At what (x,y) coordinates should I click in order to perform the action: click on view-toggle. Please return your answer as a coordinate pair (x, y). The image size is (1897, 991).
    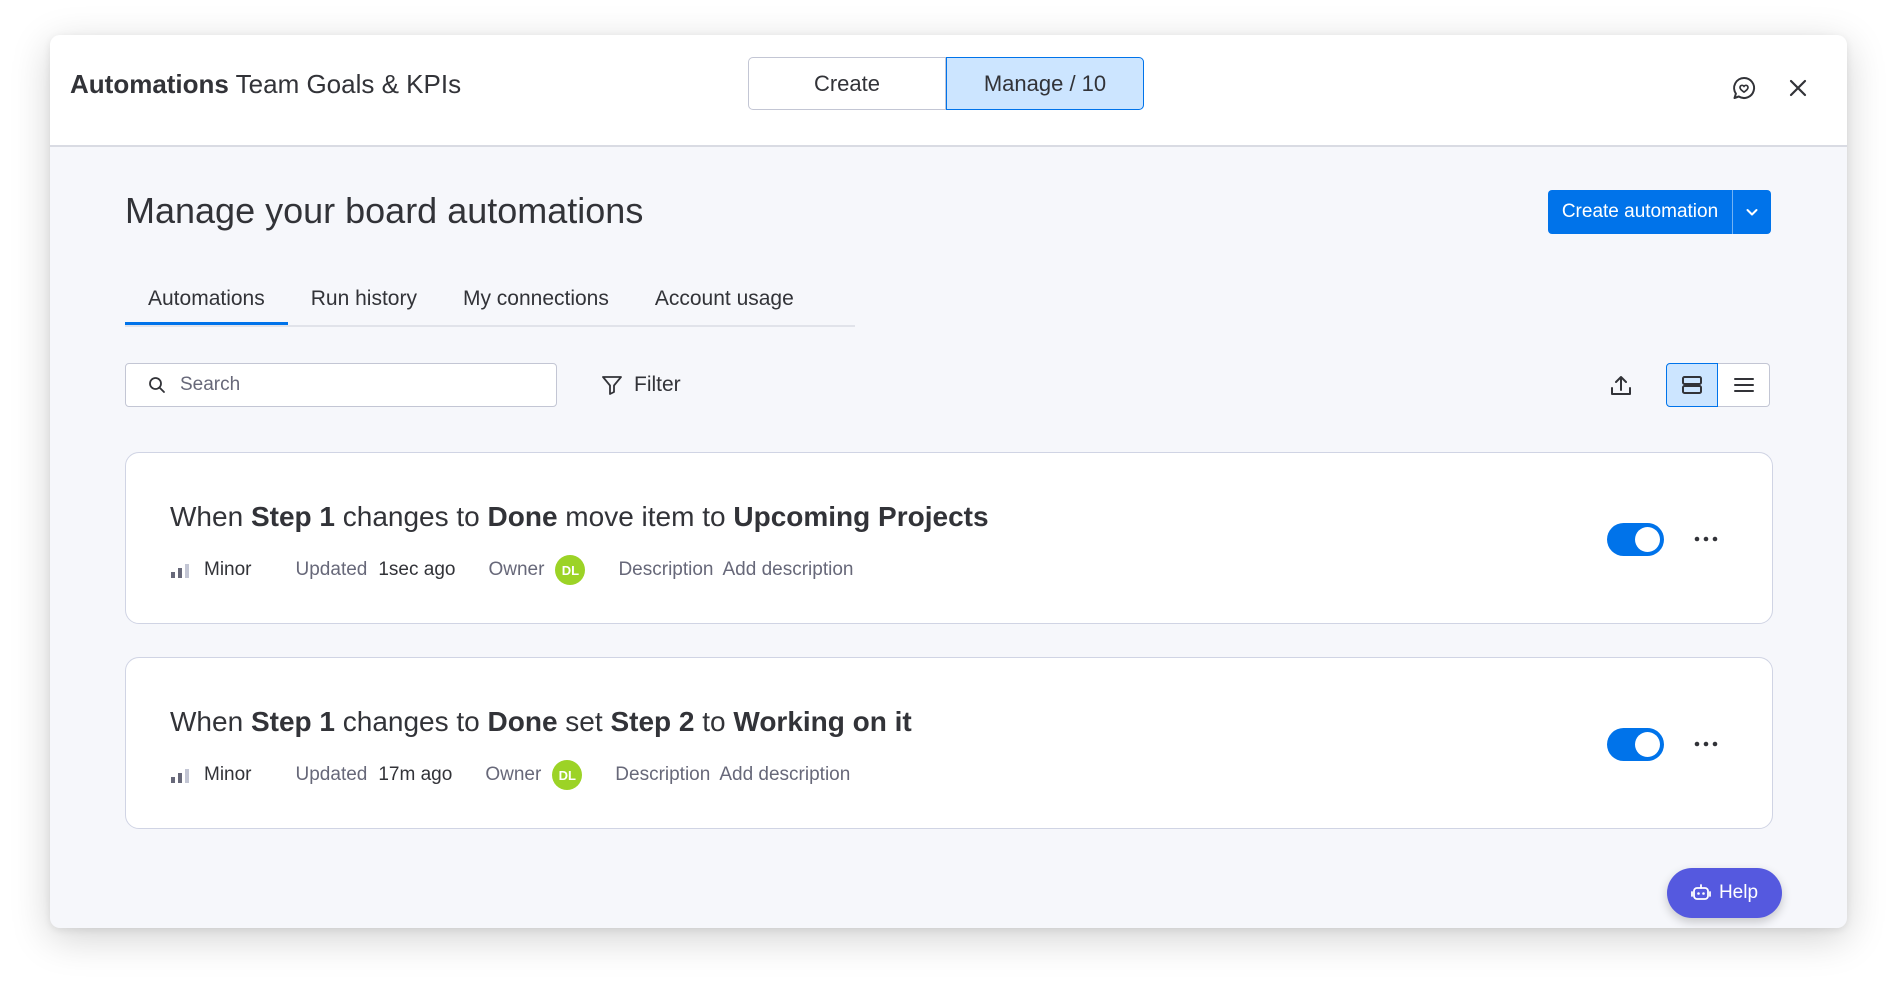
    Looking at the image, I should click on (1718, 385).